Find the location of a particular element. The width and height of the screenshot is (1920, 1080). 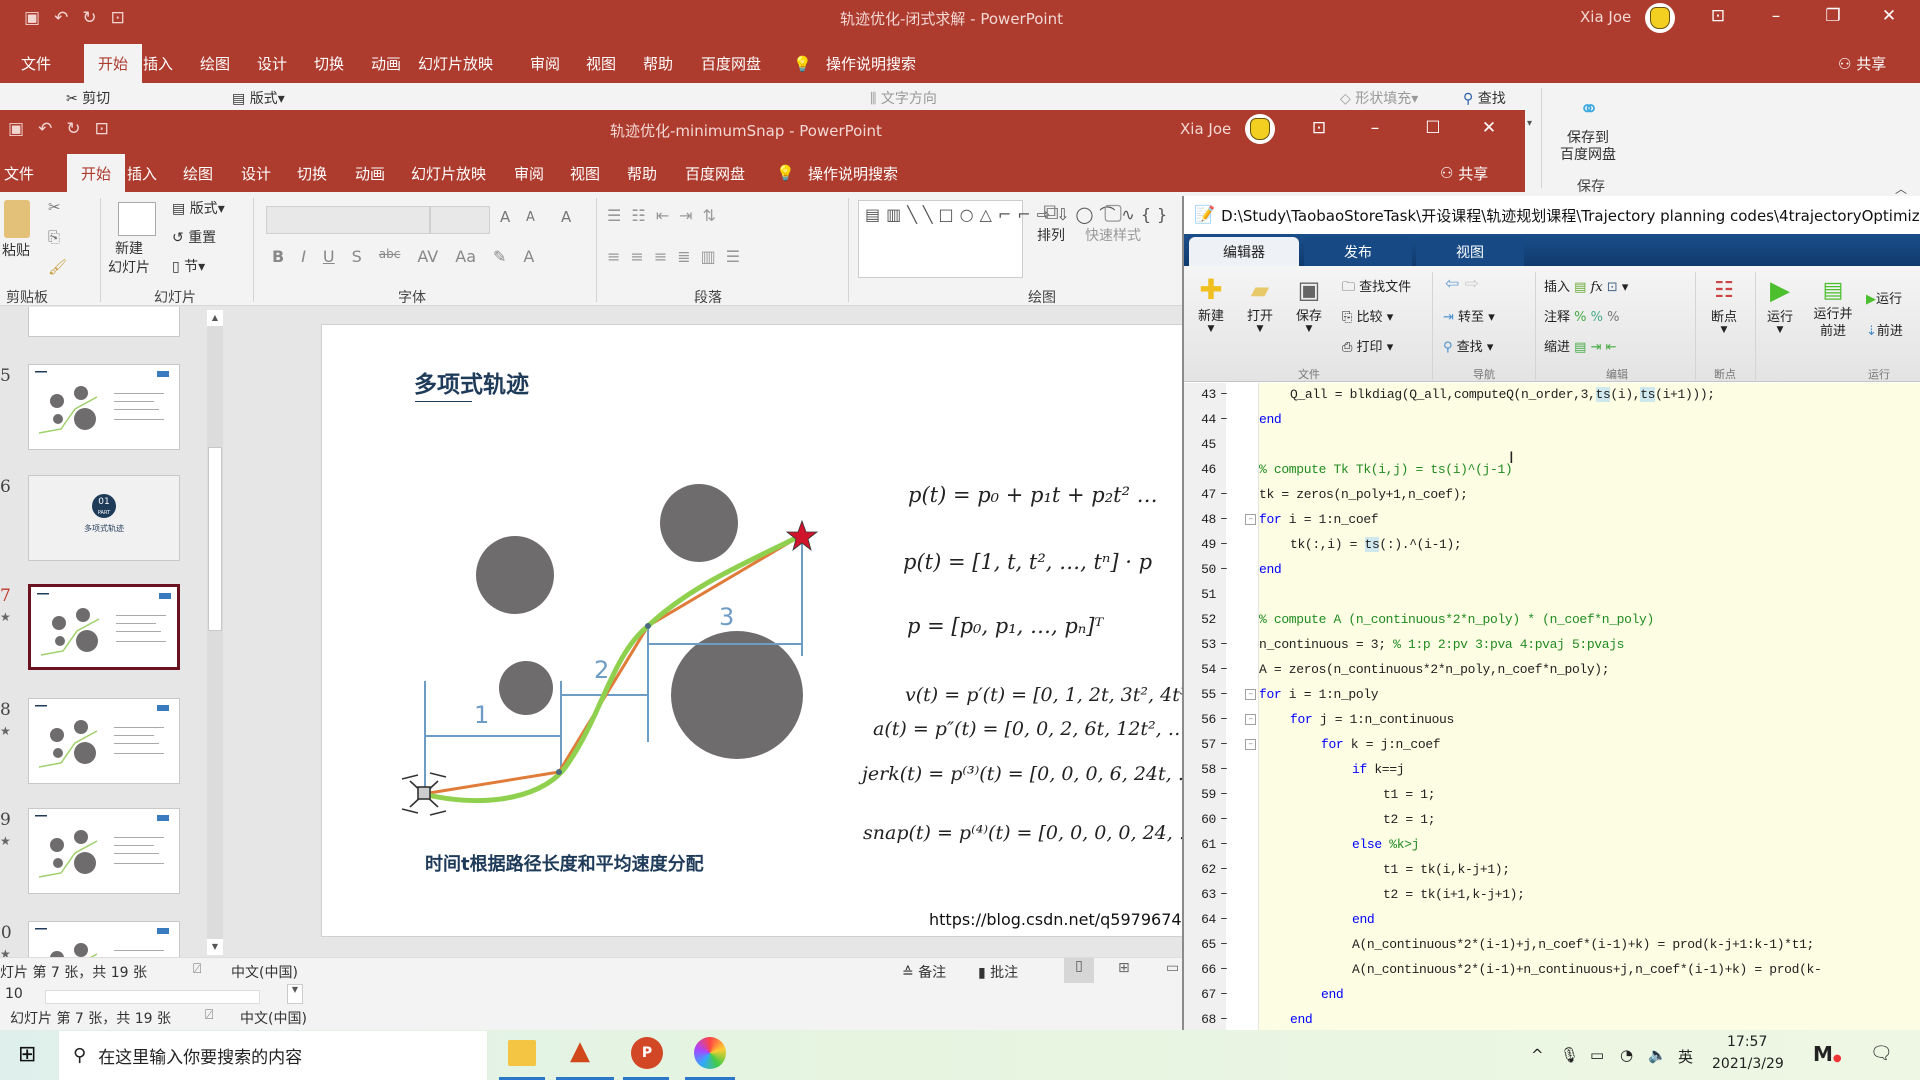

line-number: 44 is located at coordinates (1205, 419).